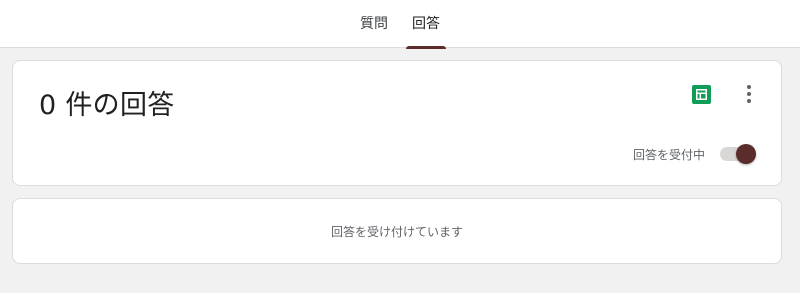 The image size is (800, 293). I want to click on google-sheets-icon, so click(701, 94).